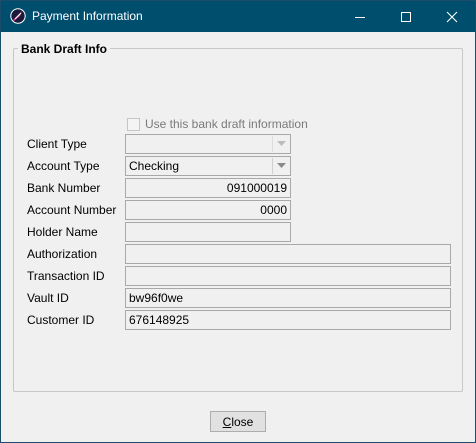  What do you see at coordinates (63, 166) in the screenshot?
I see `account-type-label: Account Type` at bounding box center [63, 166].